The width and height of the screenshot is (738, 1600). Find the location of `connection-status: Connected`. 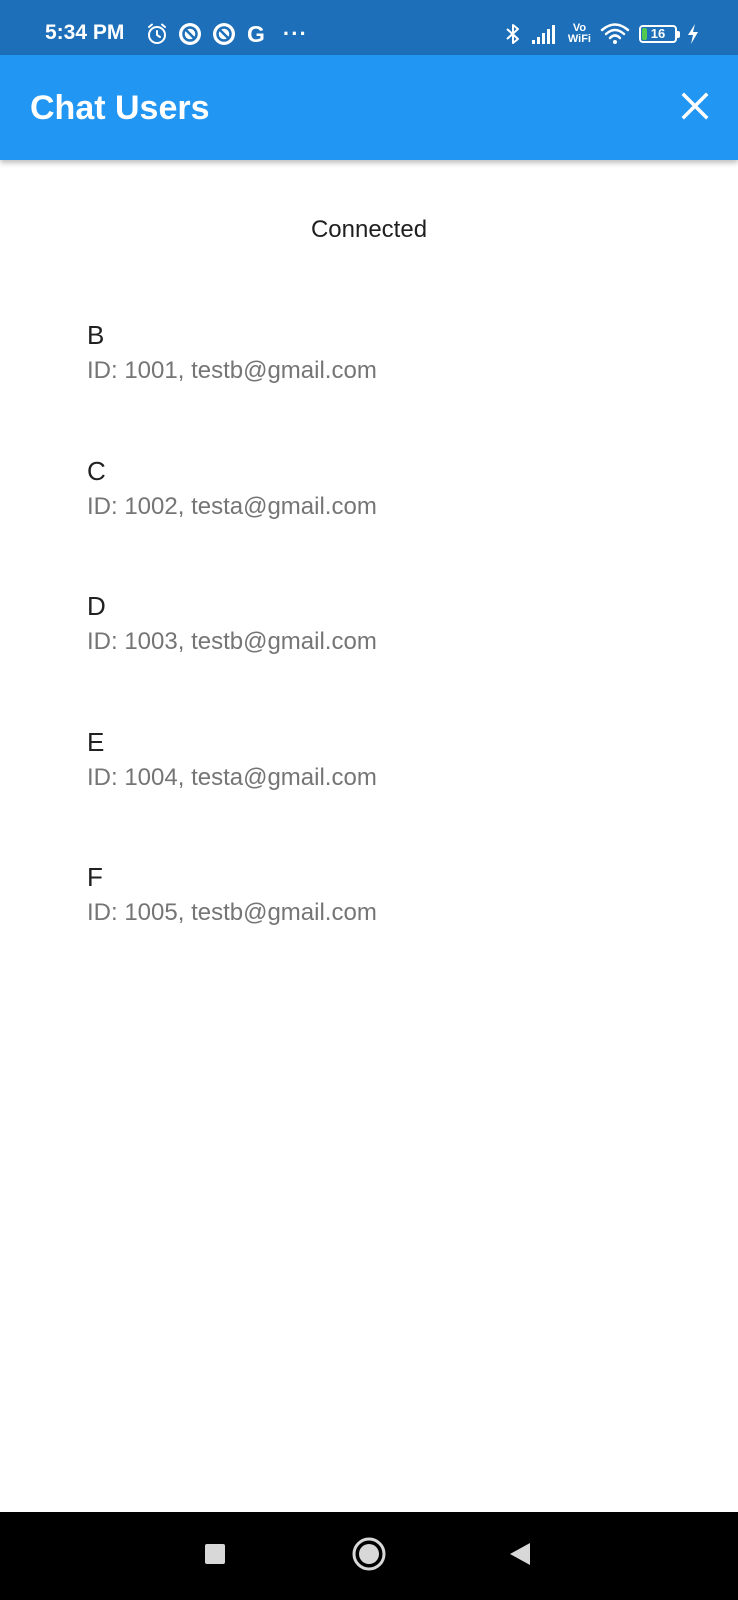

connection-status: Connected is located at coordinates (369, 229).